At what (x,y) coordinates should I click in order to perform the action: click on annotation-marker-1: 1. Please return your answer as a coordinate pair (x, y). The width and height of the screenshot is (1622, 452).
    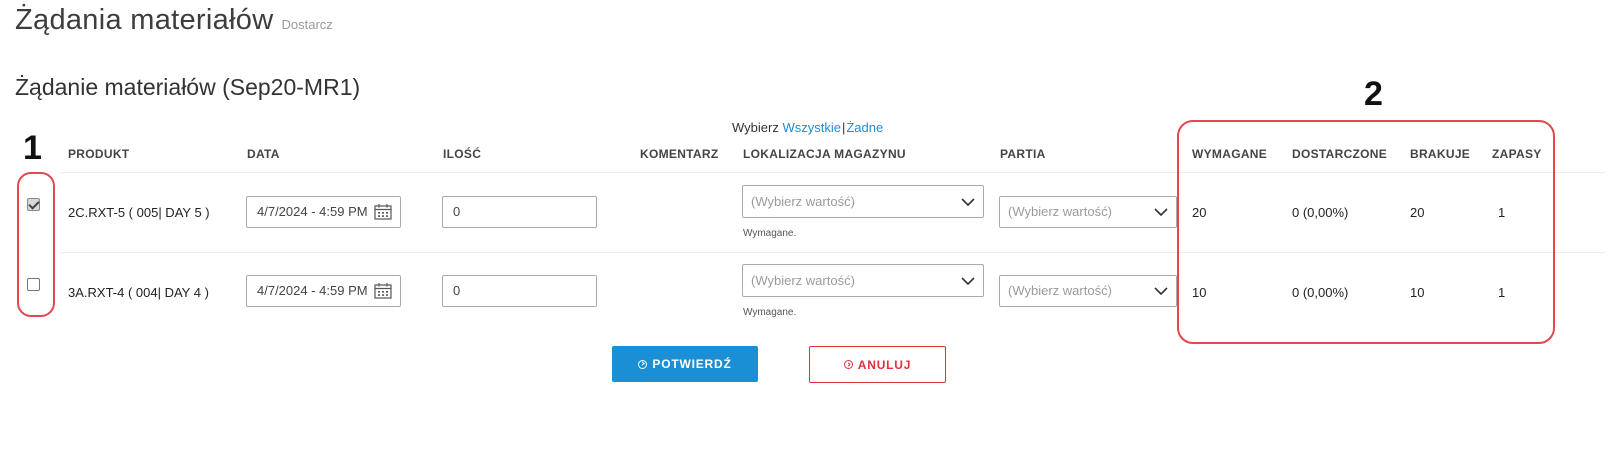
    Looking at the image, I should click on (32, 148).